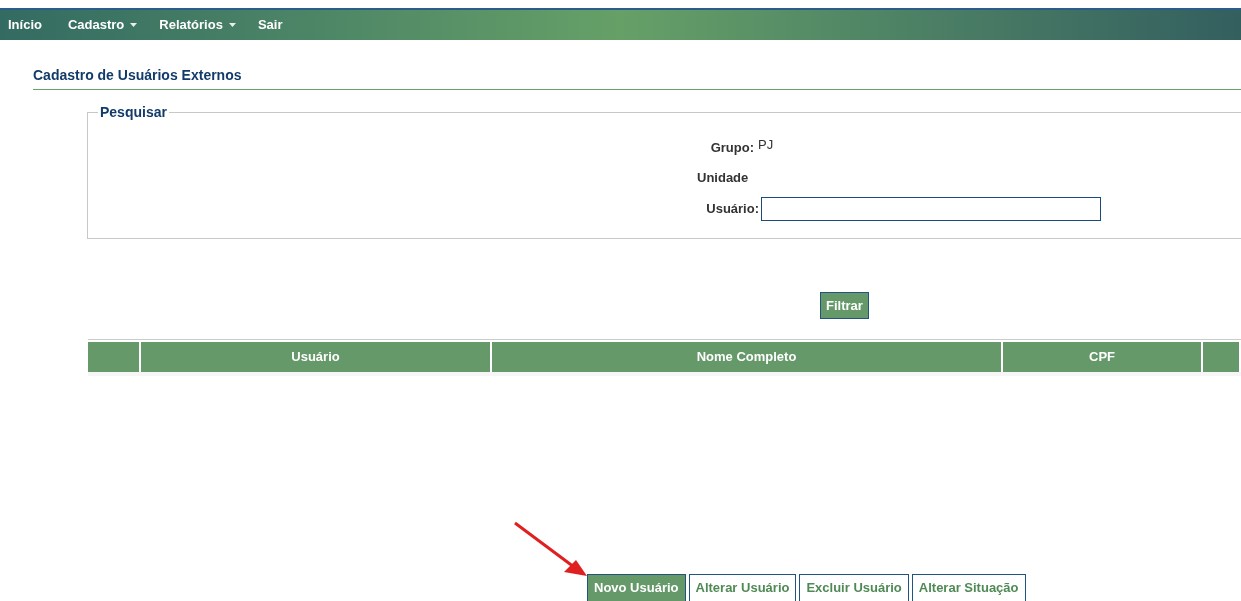  What do you see at coordinates (1103, 357) in the screenshot?
I see `column-header: CPF` at bounding box center [1103, 357].